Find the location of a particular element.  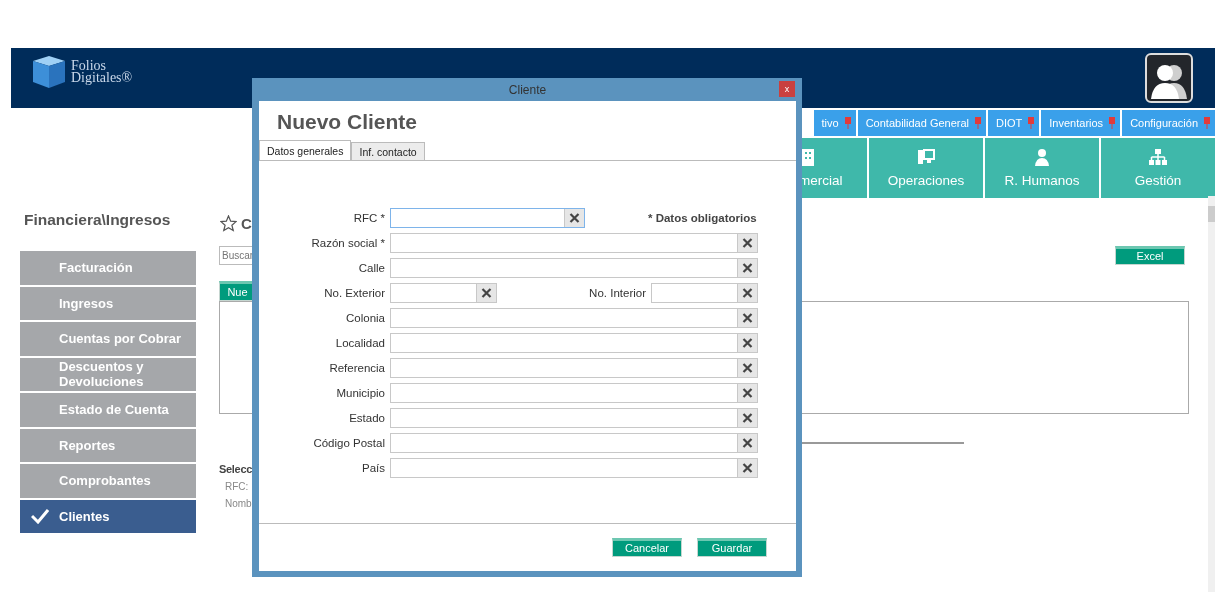

person-icon is located at coordinates (1042, 157).